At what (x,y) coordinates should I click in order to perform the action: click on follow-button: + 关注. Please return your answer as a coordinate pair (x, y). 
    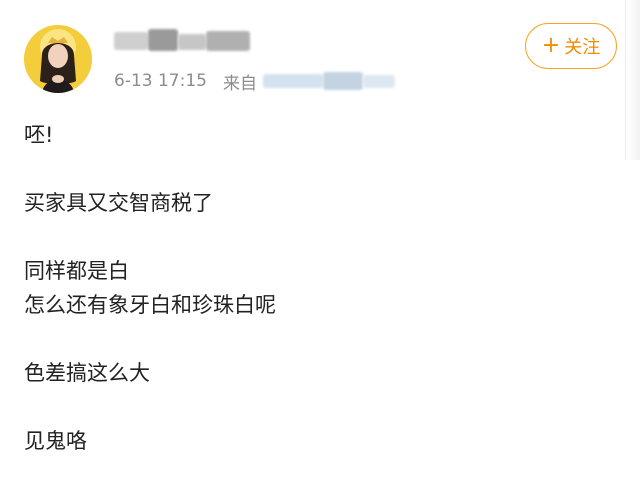
    Looking at the image, I should click on (571, 46).